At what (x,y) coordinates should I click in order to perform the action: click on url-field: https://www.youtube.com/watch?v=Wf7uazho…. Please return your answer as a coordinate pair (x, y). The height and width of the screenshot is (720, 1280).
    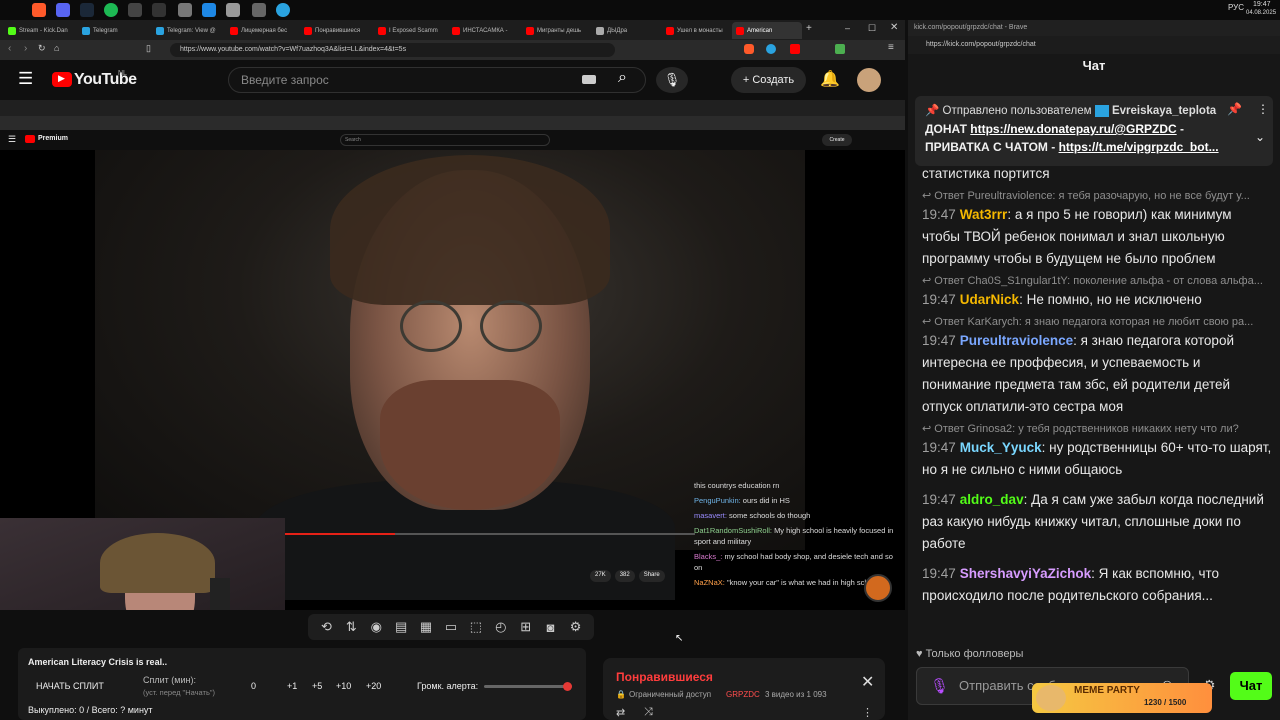
    Looking at the image, I should click on (392, 50).